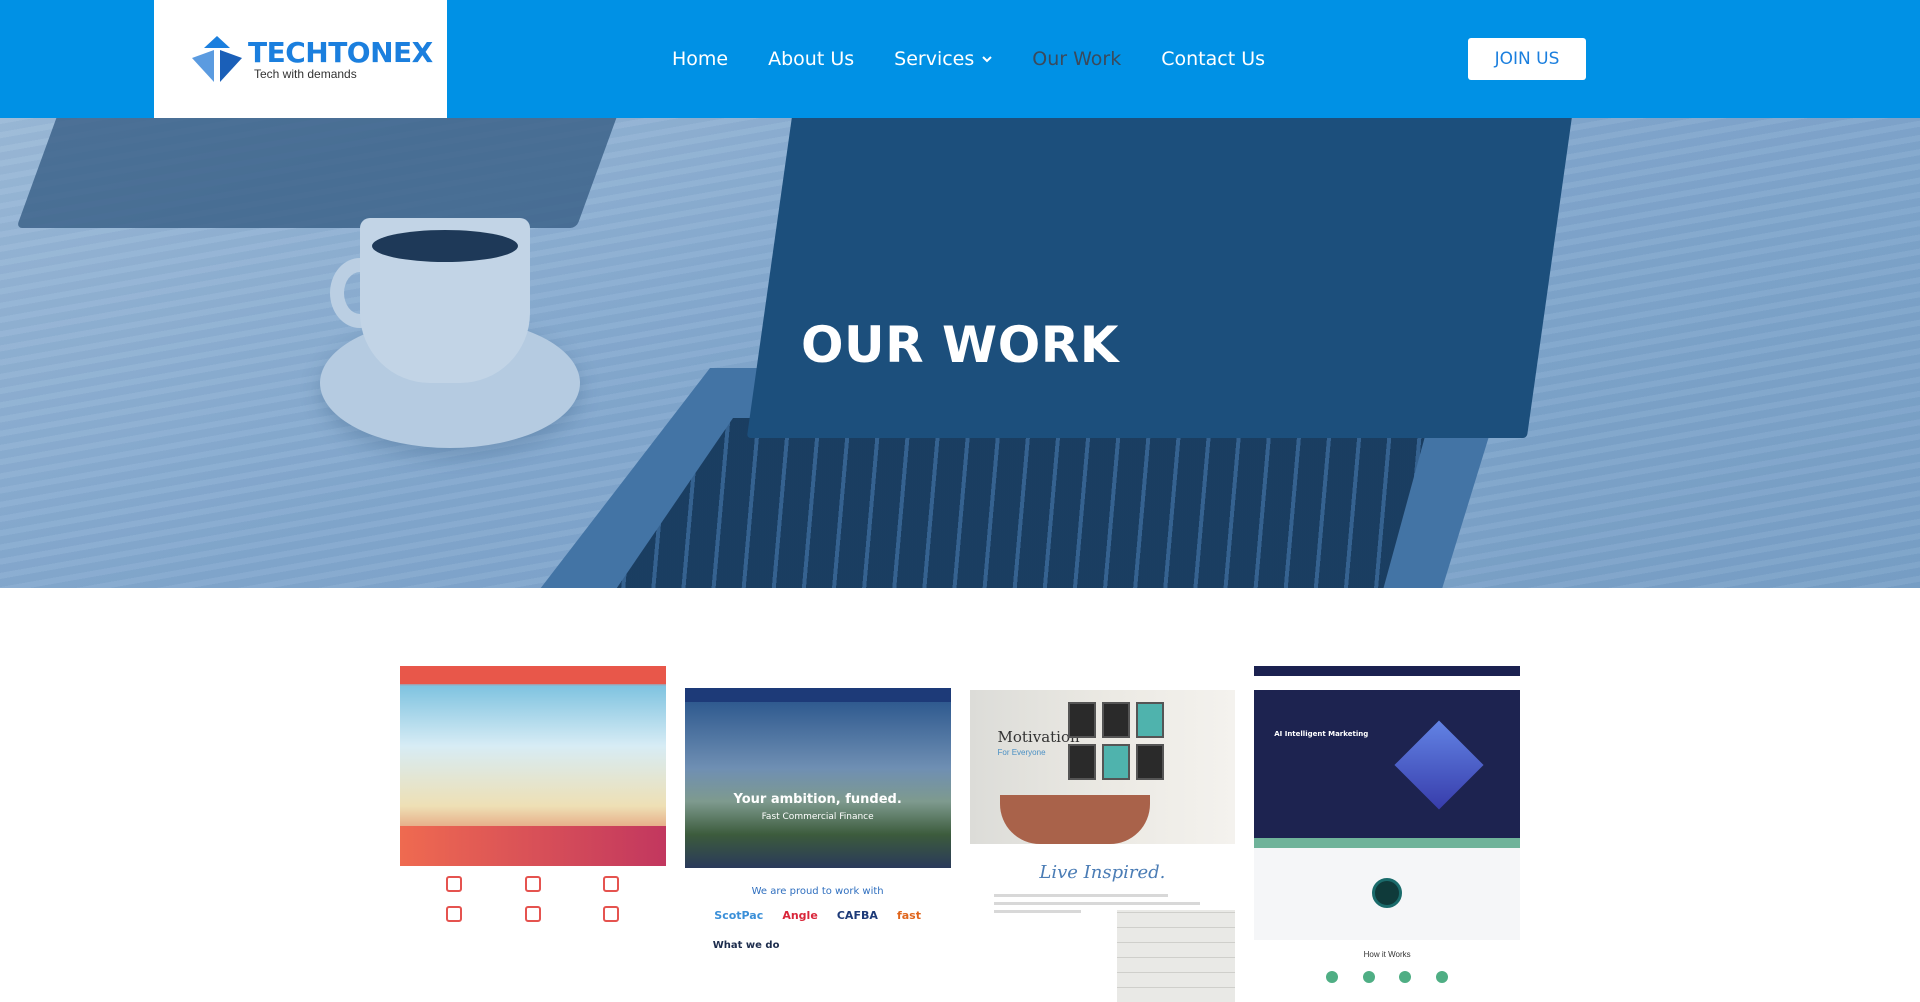 This screenshot has height=1002, width=1920. I want to click on logo: TECHTONEX Tech with demands, so click(300, 59).